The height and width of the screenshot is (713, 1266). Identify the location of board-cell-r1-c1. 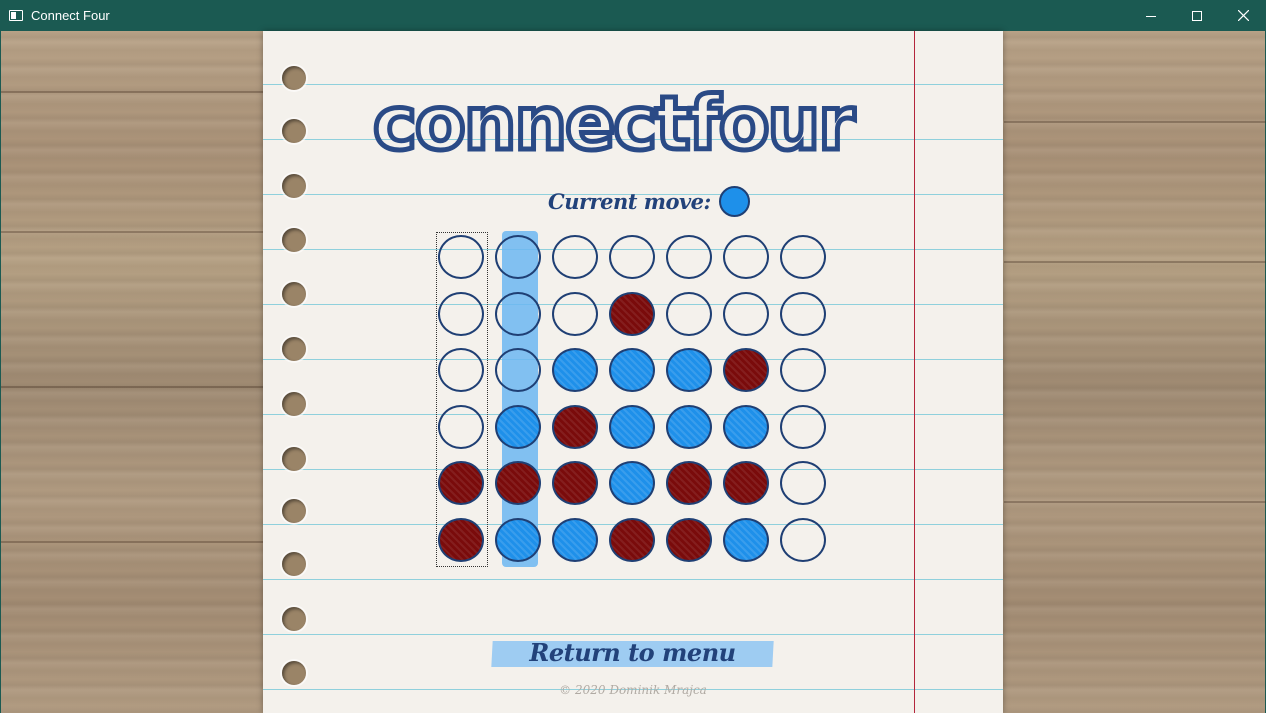
(518, 313).